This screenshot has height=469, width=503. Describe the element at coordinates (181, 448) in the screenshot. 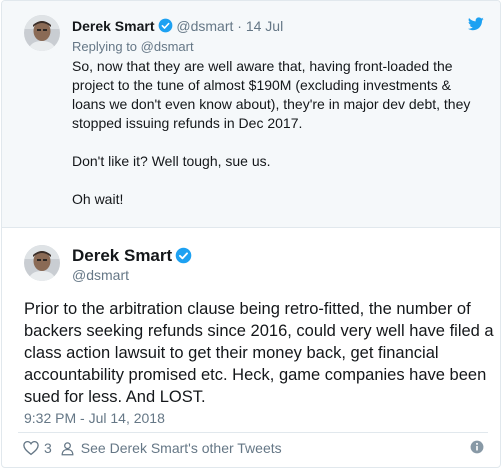

I see `see-other-tweets-link: See Derek Smart's other Tweets` at that location.